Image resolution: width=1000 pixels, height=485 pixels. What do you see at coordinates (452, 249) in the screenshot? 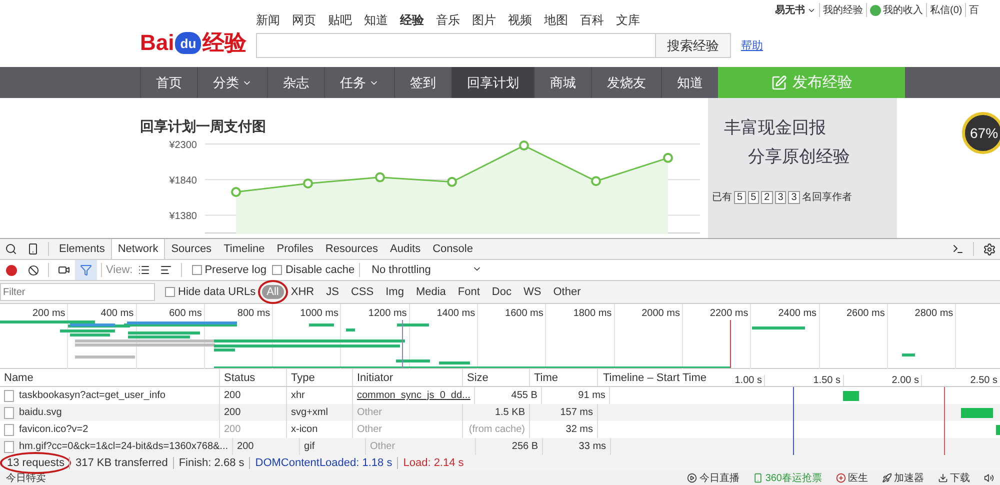
I see `devtools-tab: Console` at bounding box center [452, 249].